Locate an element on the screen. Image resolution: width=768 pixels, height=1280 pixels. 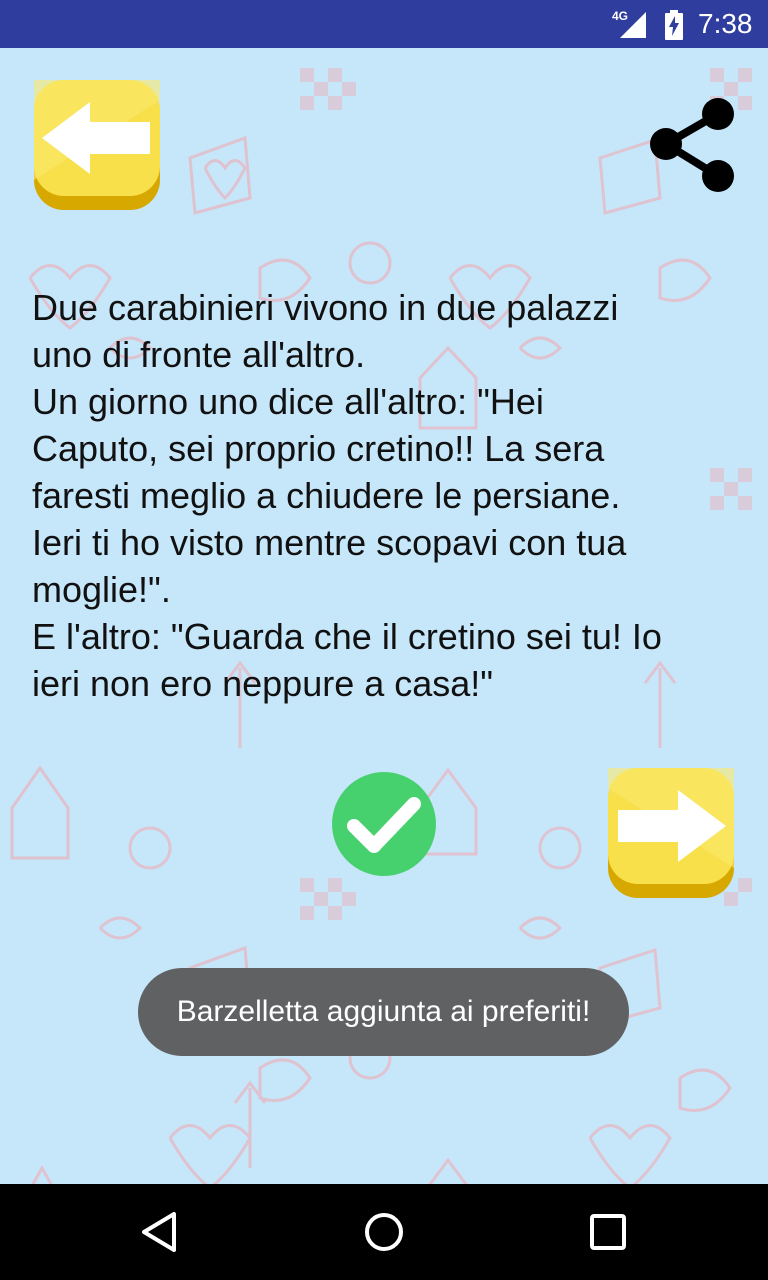
back-arrow-button is located at coordinates (97, 145).